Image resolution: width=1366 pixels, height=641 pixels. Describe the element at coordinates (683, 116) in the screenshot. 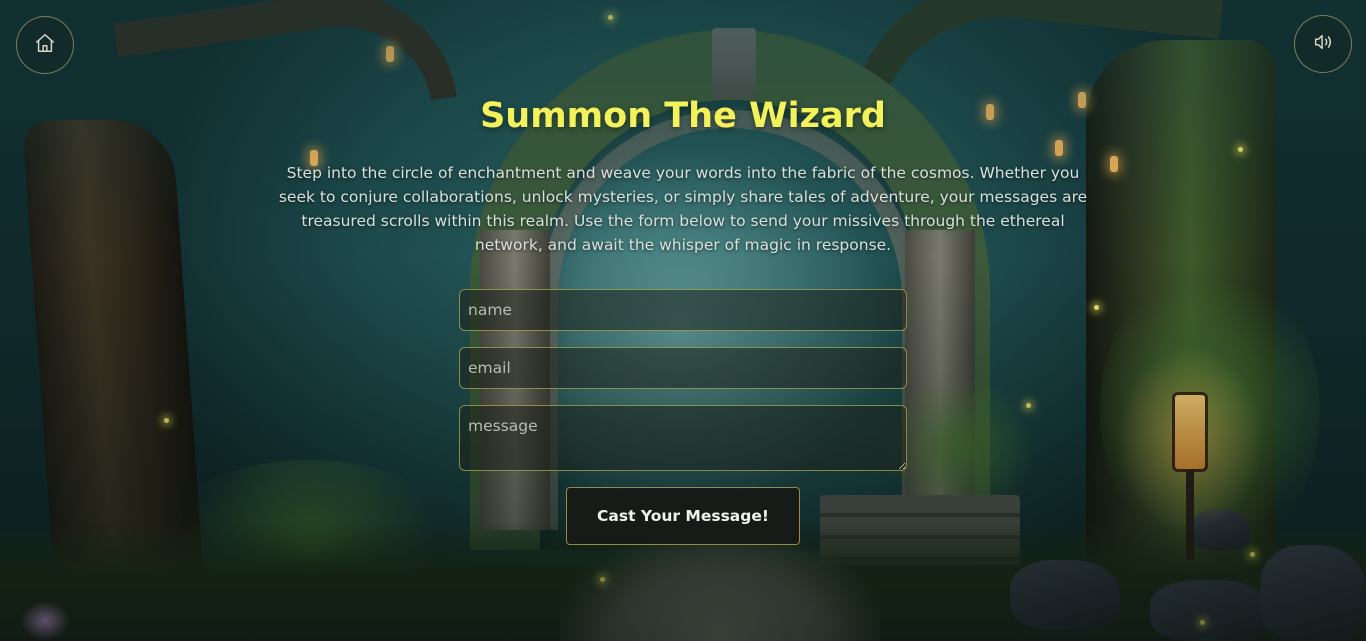

I see `page-title: Summon The Wizard` at that location.